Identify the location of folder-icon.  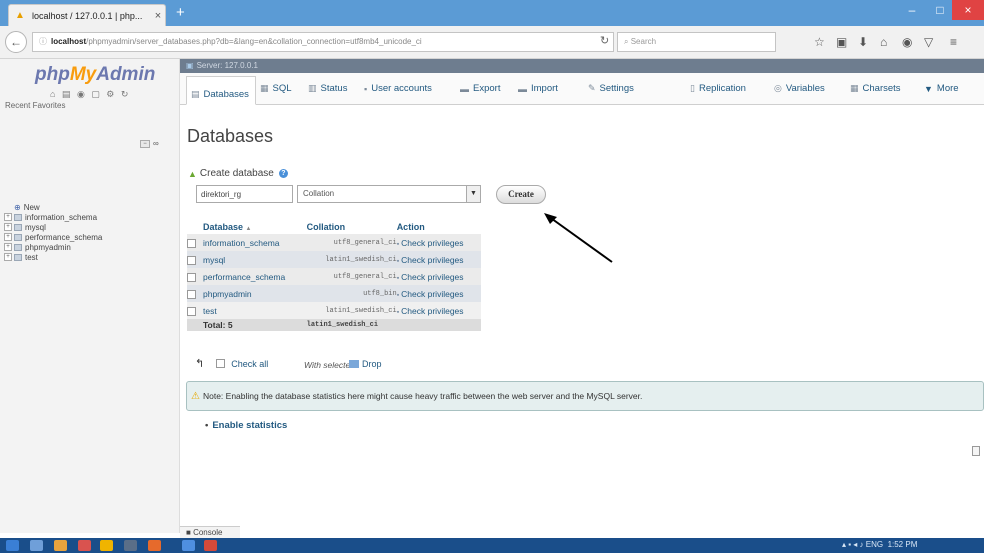
(60, 545).